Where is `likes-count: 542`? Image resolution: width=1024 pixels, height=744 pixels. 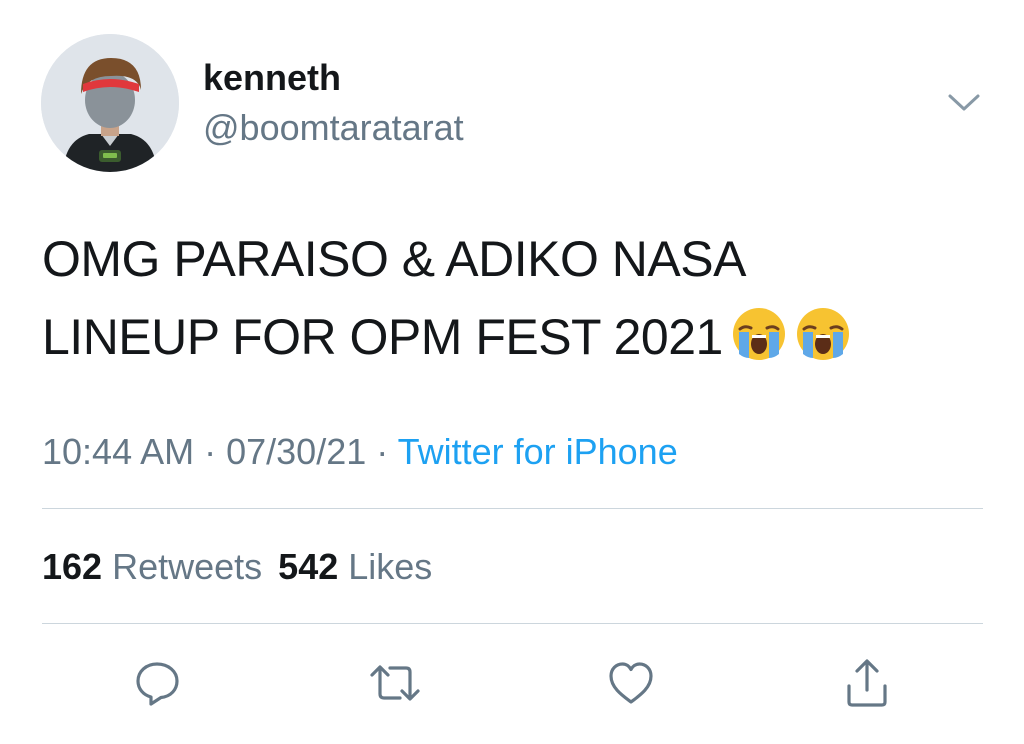
likes-count: 542 is located at coordinates (308, 566).